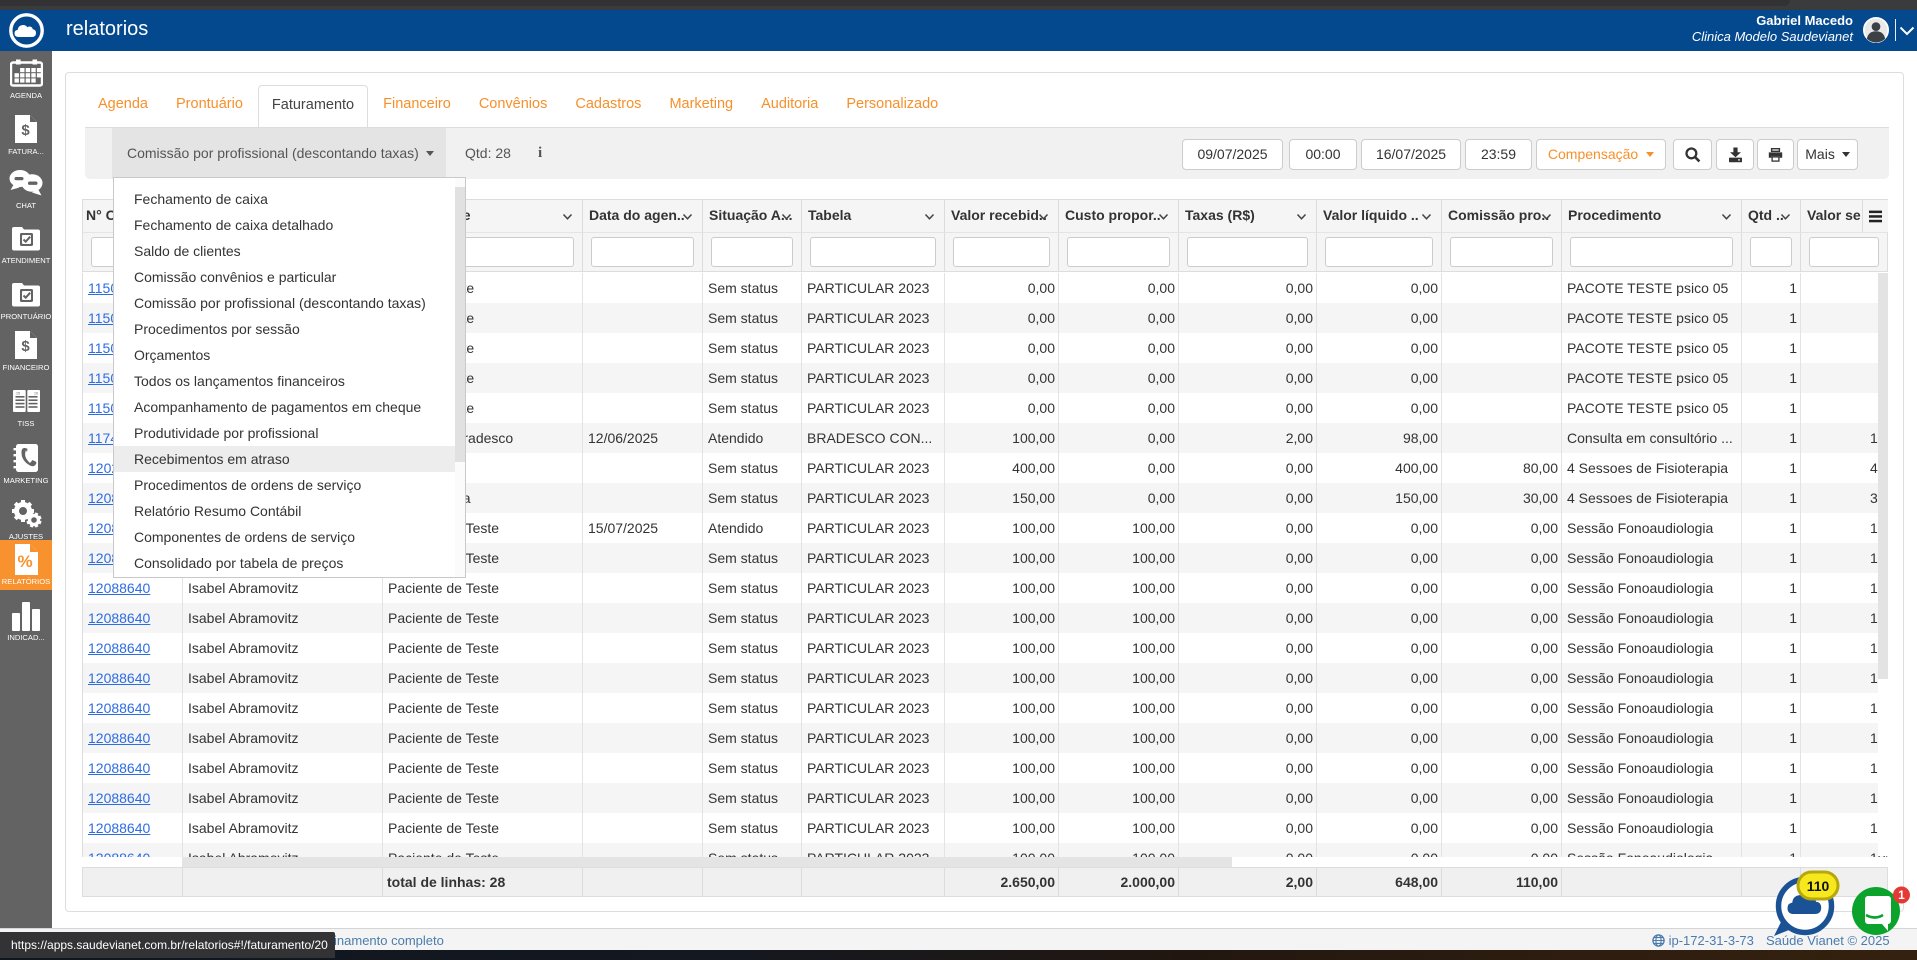 Image resolution: width=1917 pixels, height=960 pixels. Describe the element at coordinates (18, 393) in the screenshot. I see `svg-text: 15` at that location.